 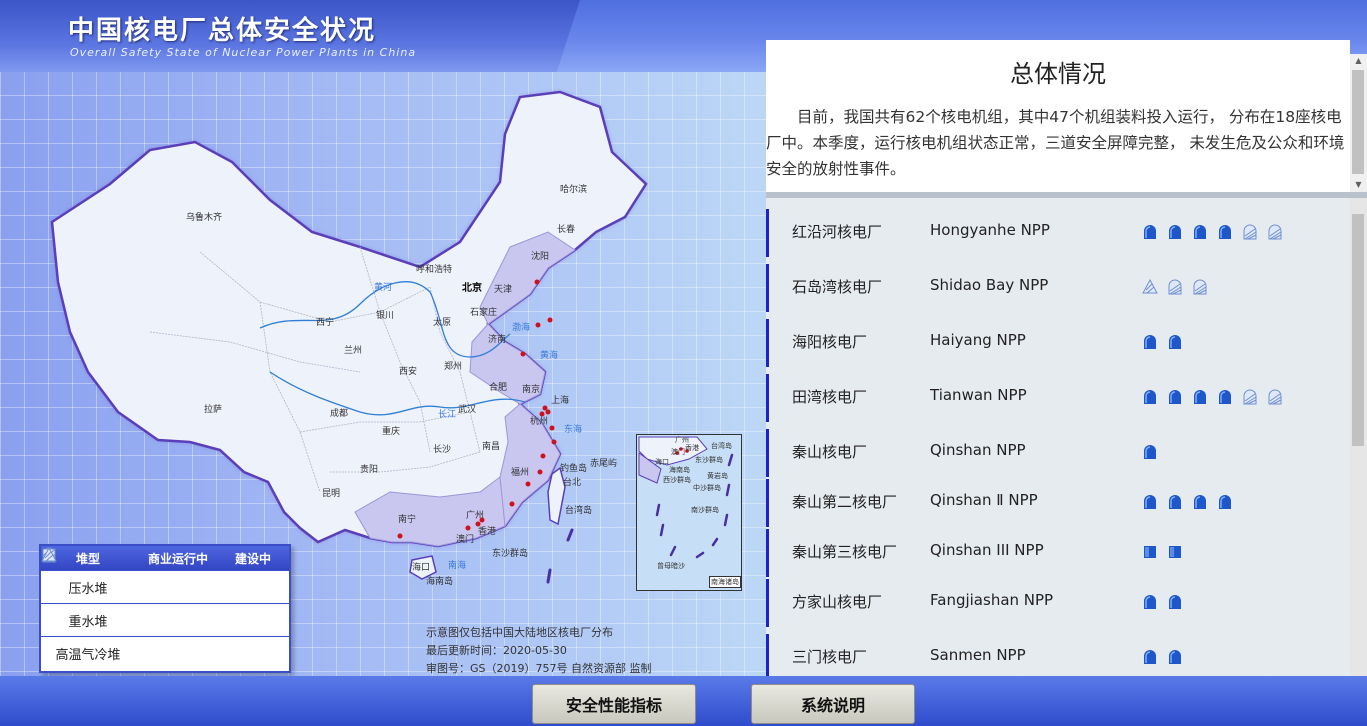 I want to click on pwr-dome-hatched-icon, so click(x=1175, y=287).